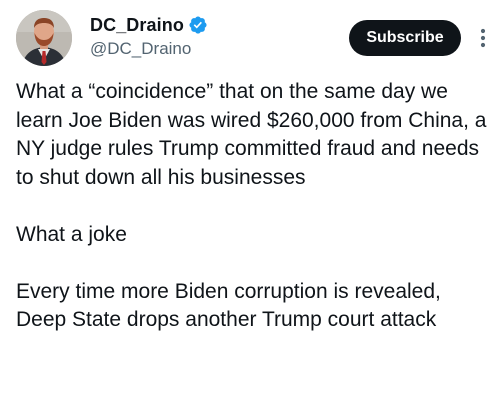 The width and height of the screenshot is (500, 404). I want to click on more-vertical-icon, so click(483, 38).